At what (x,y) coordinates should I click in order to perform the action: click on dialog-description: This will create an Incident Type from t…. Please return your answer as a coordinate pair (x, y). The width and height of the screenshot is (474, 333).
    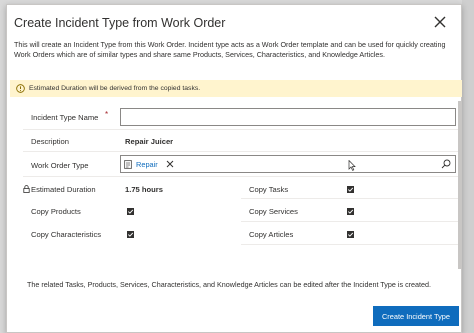
    Looking at the image, I should click on (230, 50).